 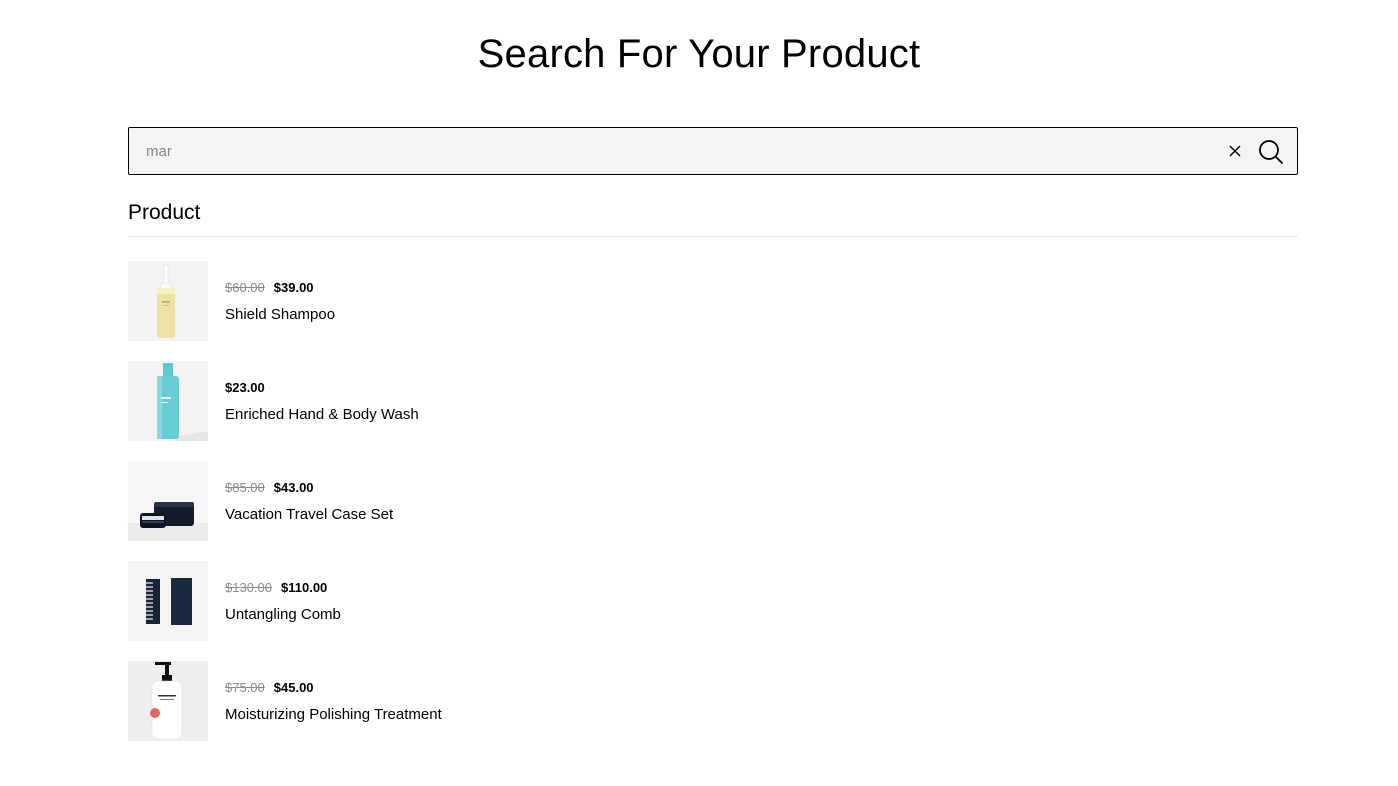 What do you see at coordinates (280, 301) in the screenshot?
I see `product-info: $60.00 $39.00 Shield Shampoo` at bounding box center [280, 301].